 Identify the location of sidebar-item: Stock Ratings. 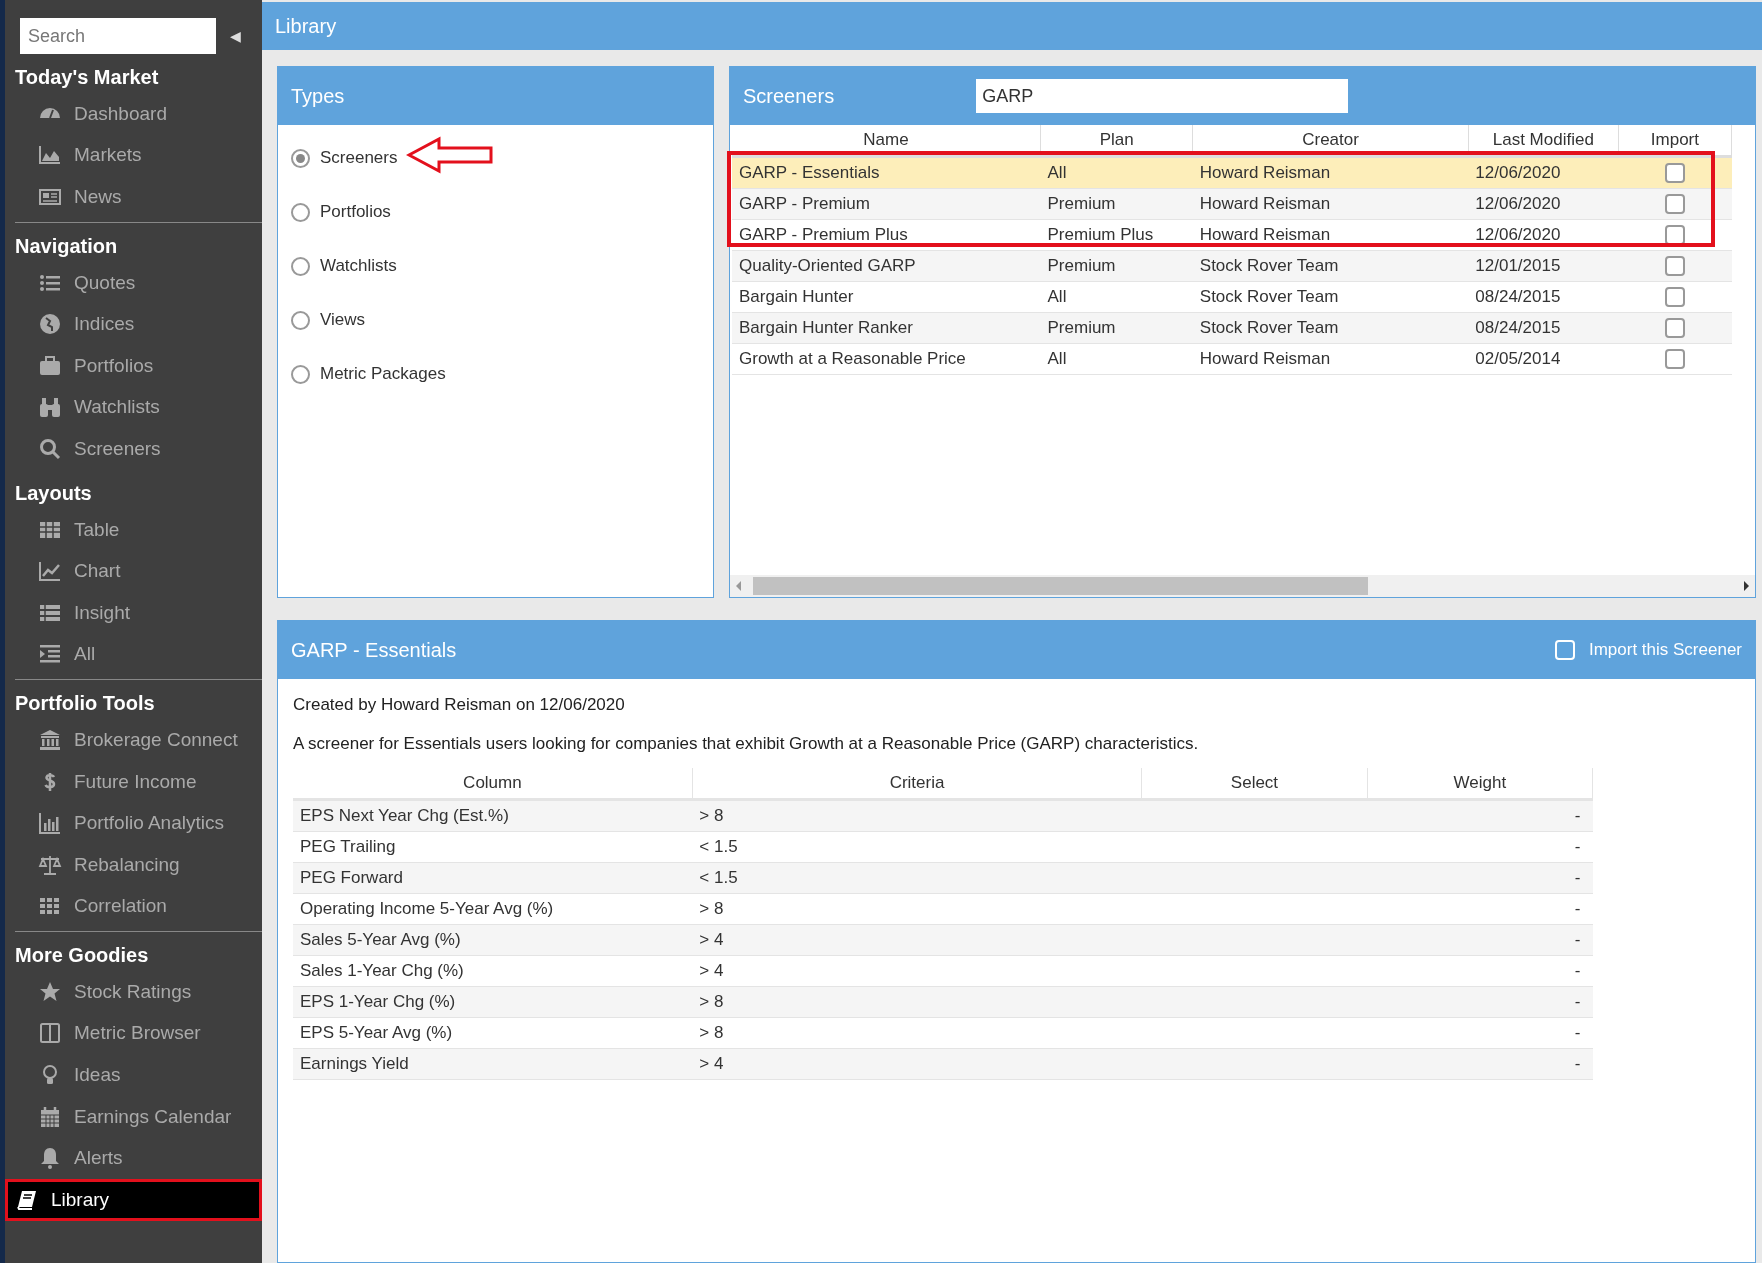
(133, 992).